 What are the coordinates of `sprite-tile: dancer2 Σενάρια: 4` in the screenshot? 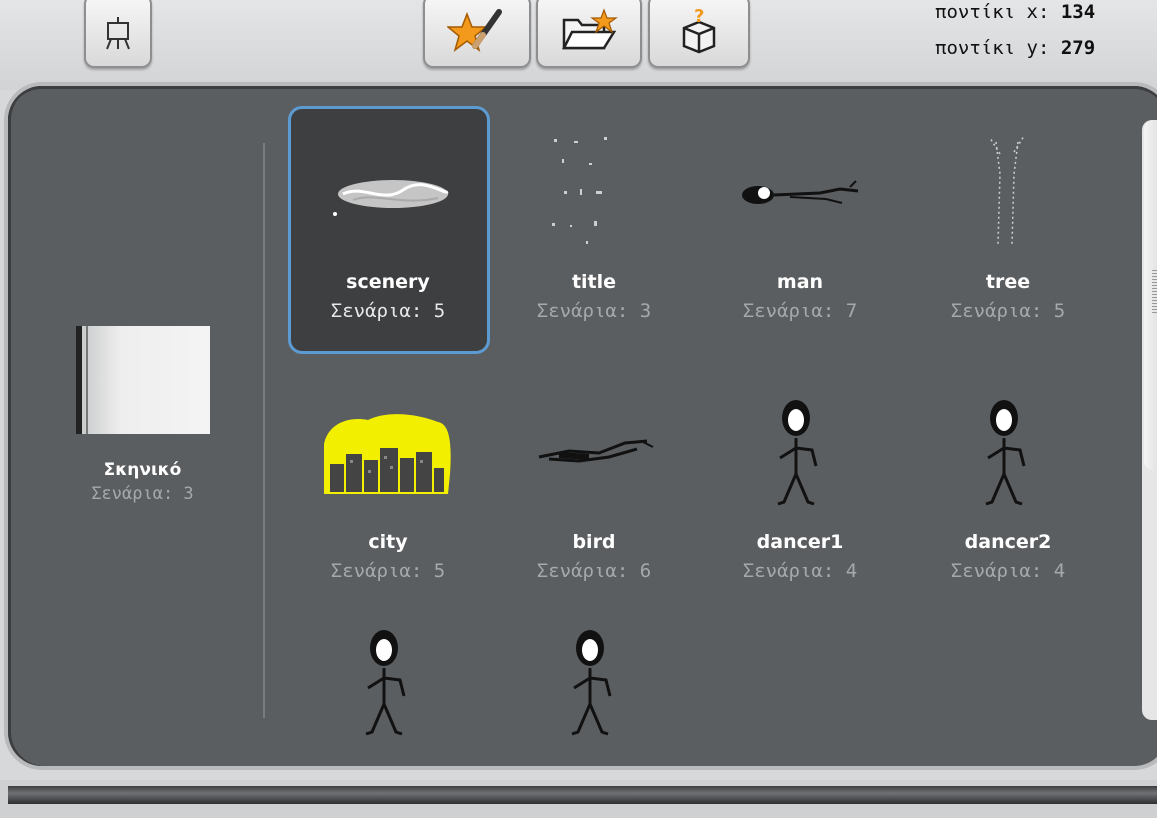 It's located at (1008, 491).